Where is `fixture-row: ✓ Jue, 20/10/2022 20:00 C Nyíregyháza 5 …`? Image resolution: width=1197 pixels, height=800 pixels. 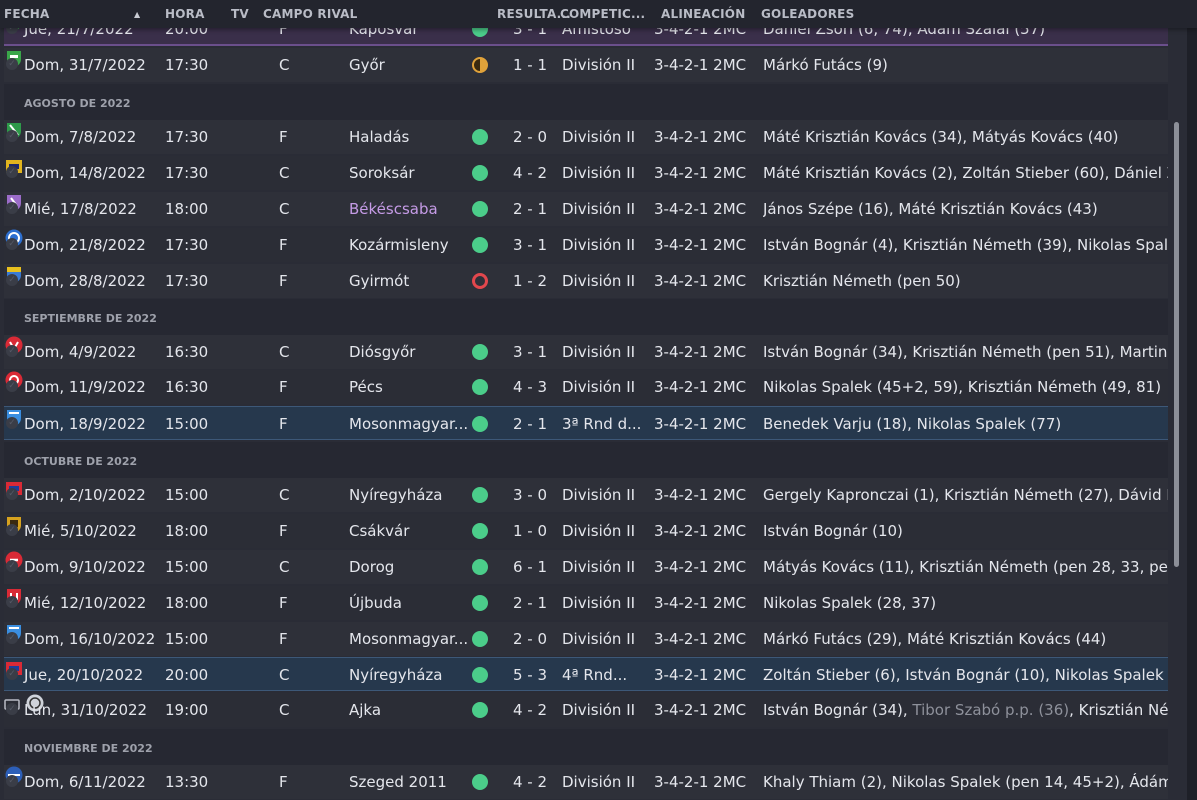
fixture-row: ✓ Jue, 20/10/2022 20:00 C Nyíregyháza 5 … is located at coordinates (586, 674).